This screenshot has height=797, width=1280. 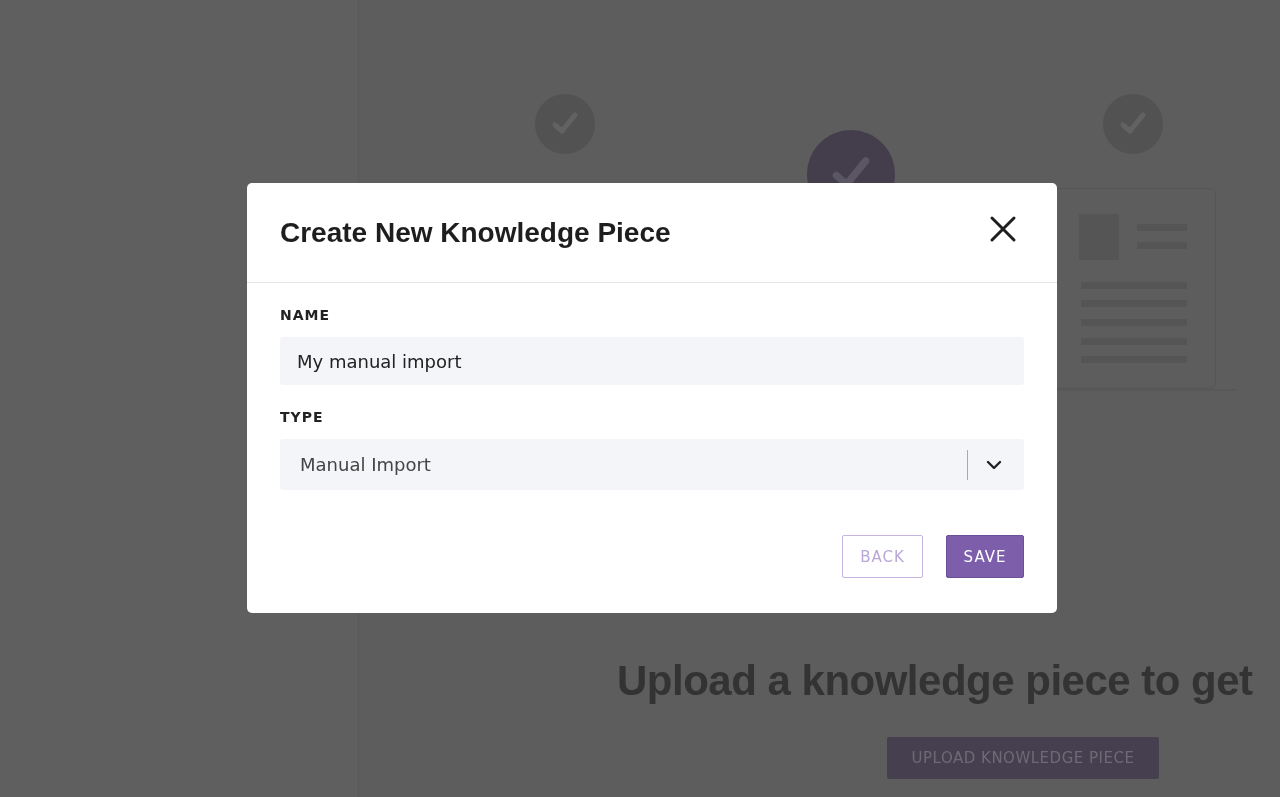 I want to click on chevron-down-icon, so click(x=994, y=464).